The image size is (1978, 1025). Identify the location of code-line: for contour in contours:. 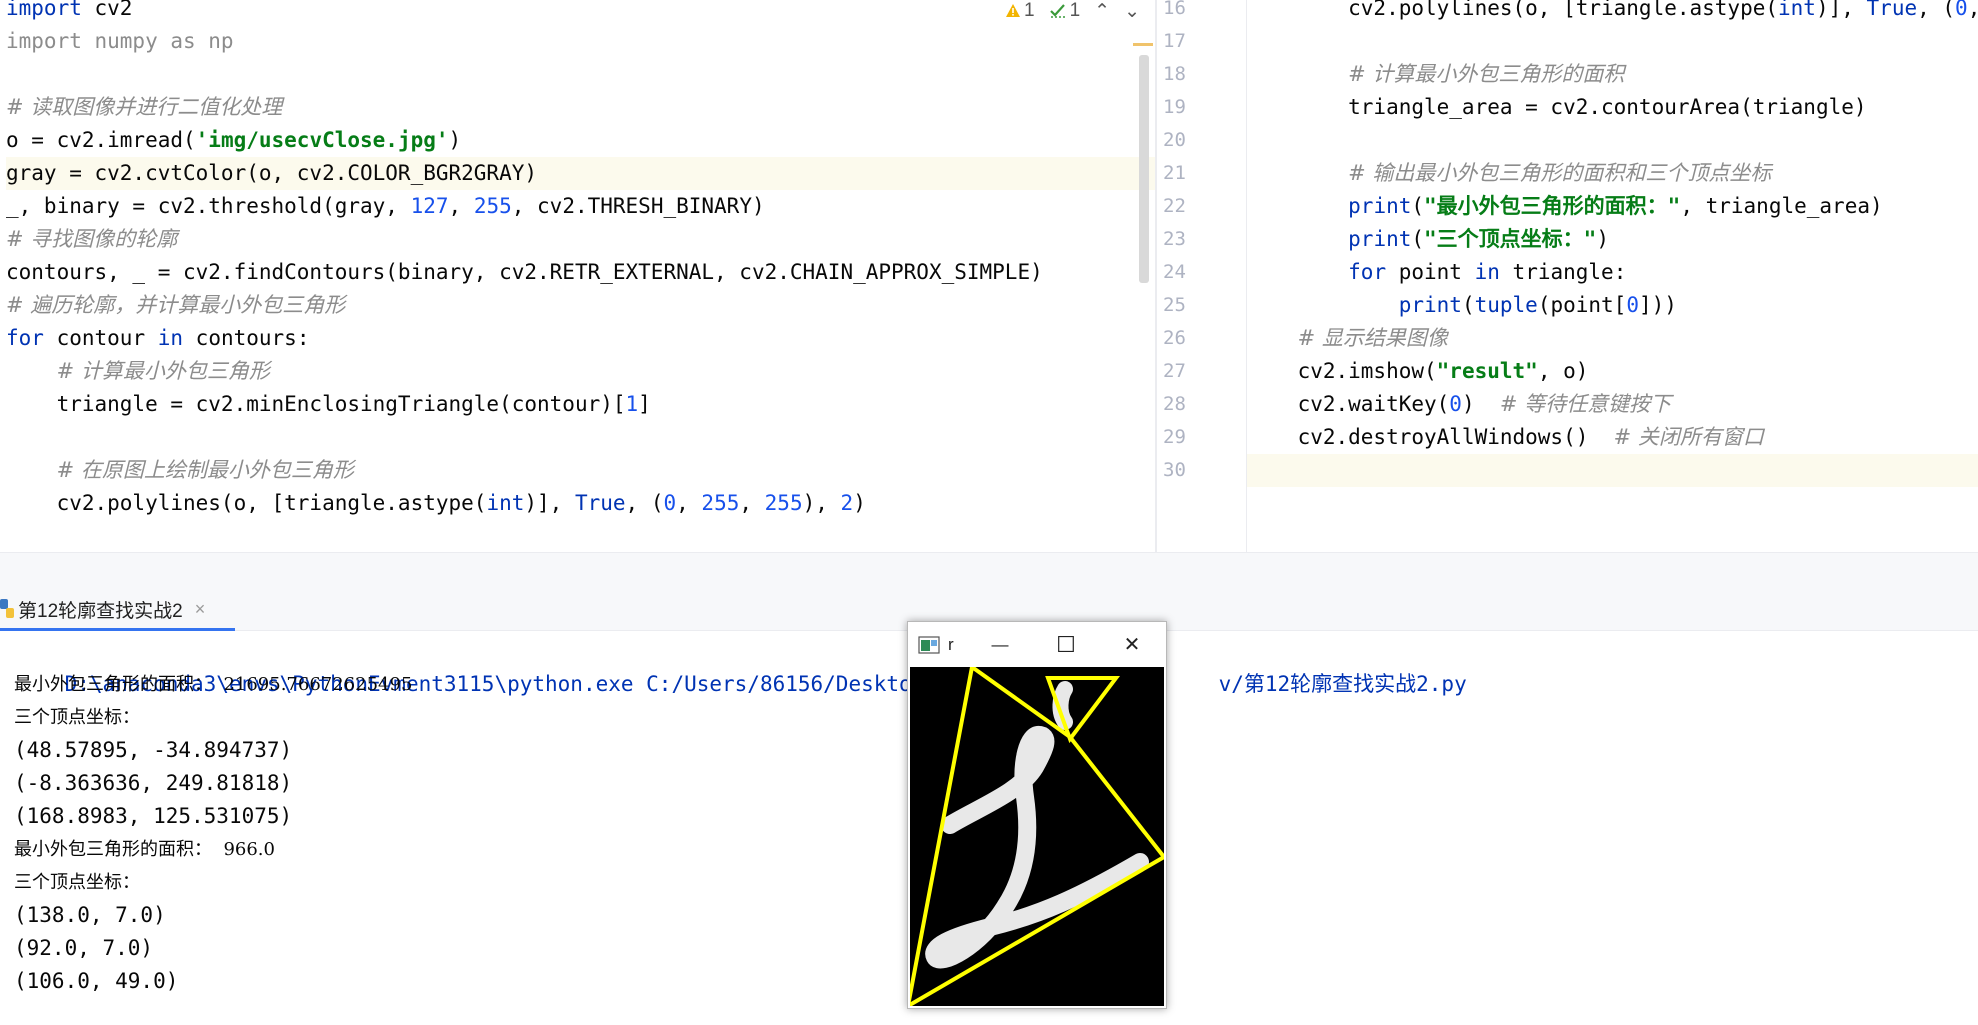
(580, 338).